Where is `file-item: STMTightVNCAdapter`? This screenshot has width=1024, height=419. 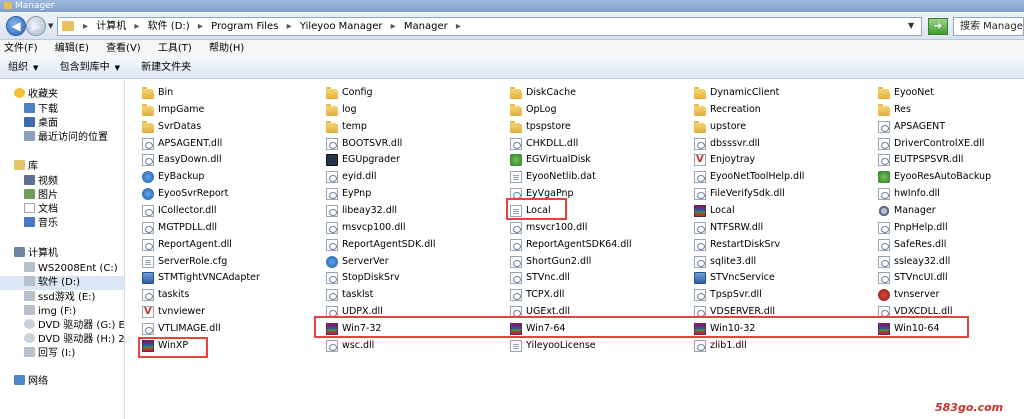
file-item: STMTightVNCAdapter is located at coordinates (231, 278).